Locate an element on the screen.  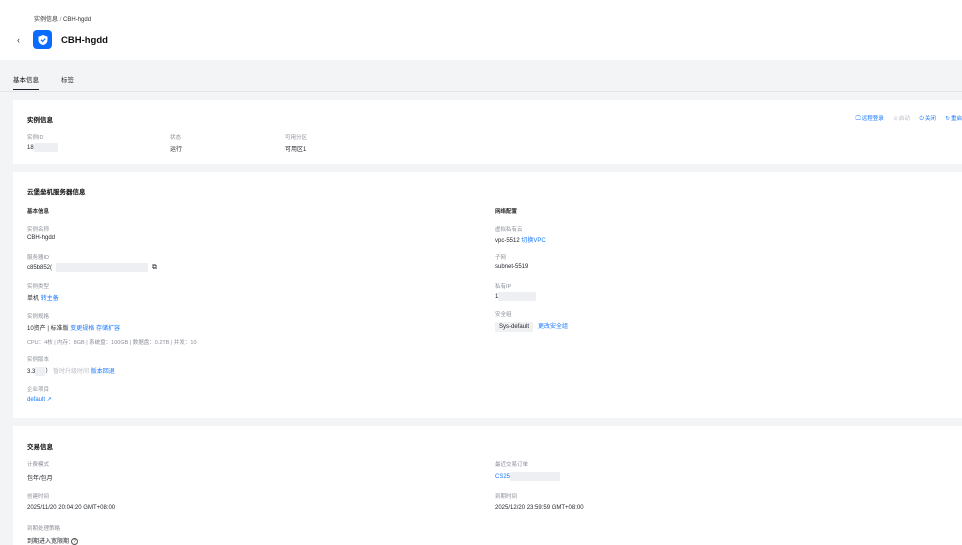
basic-info-subtitle: 基本信息 is located at coordinates (38, 212).